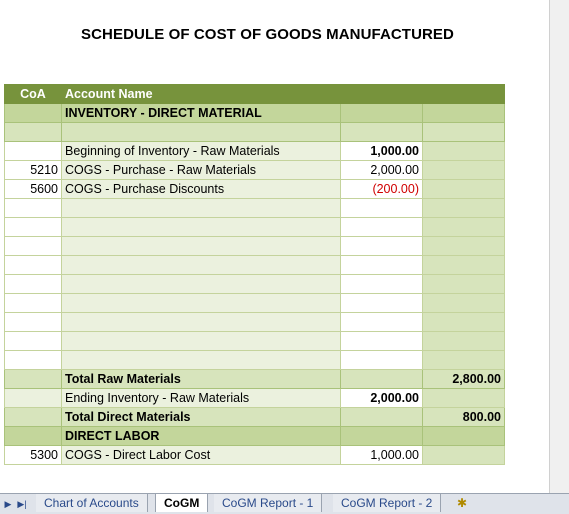  What do you see at coordinates (201, 170) in the screenshot?
I see `account-name-cell: COGS - Purchase - Raw Materials` at bounding box center [201, 170].